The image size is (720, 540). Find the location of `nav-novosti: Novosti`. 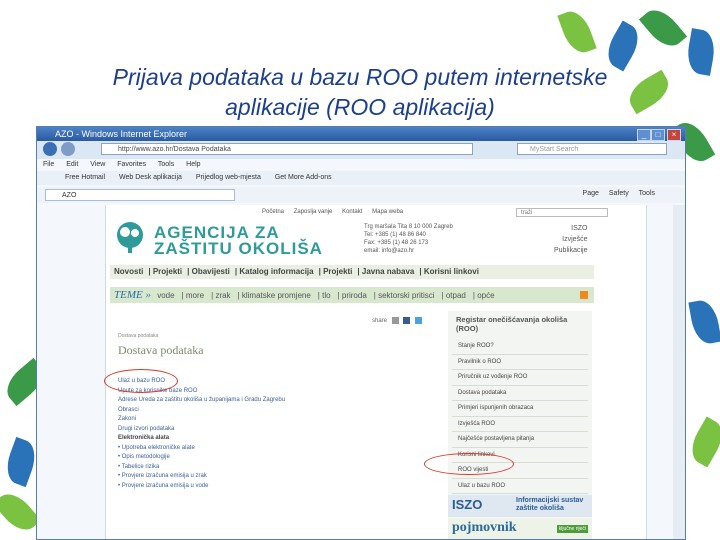

nav-novosti: Novosti is located at coordinates (128, 271).